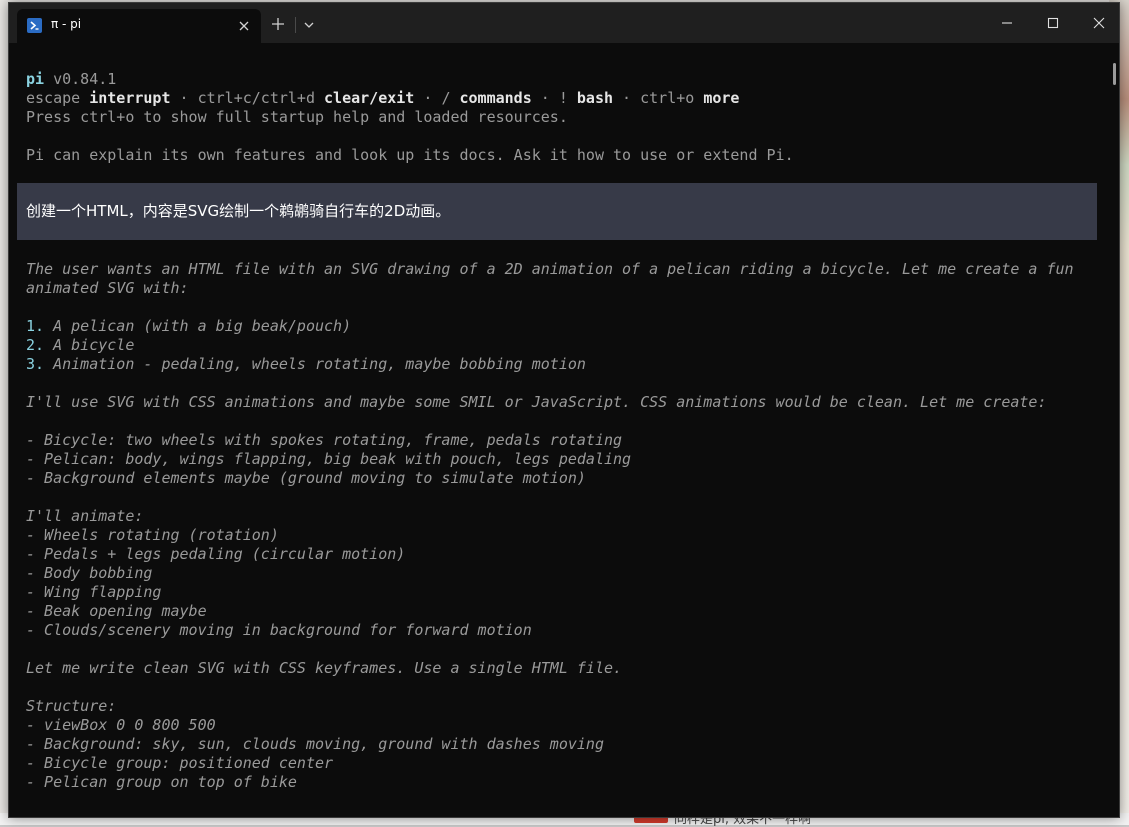  Describe the element at coordinates (89, 345) in the screenshot. I see `list-text: A bicycle` at that location.